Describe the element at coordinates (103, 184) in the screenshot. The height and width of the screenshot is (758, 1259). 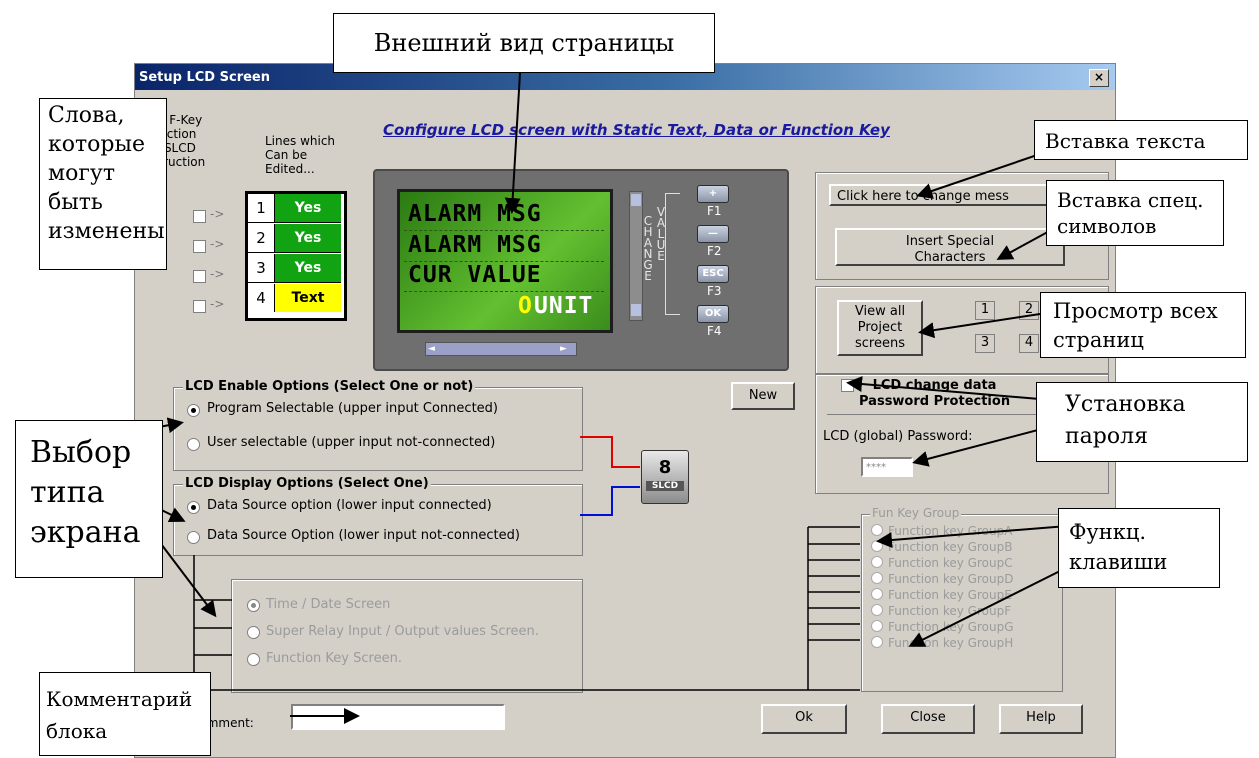
I see `callout-editable-words: Слова, которые могут быть изменены` at that location.